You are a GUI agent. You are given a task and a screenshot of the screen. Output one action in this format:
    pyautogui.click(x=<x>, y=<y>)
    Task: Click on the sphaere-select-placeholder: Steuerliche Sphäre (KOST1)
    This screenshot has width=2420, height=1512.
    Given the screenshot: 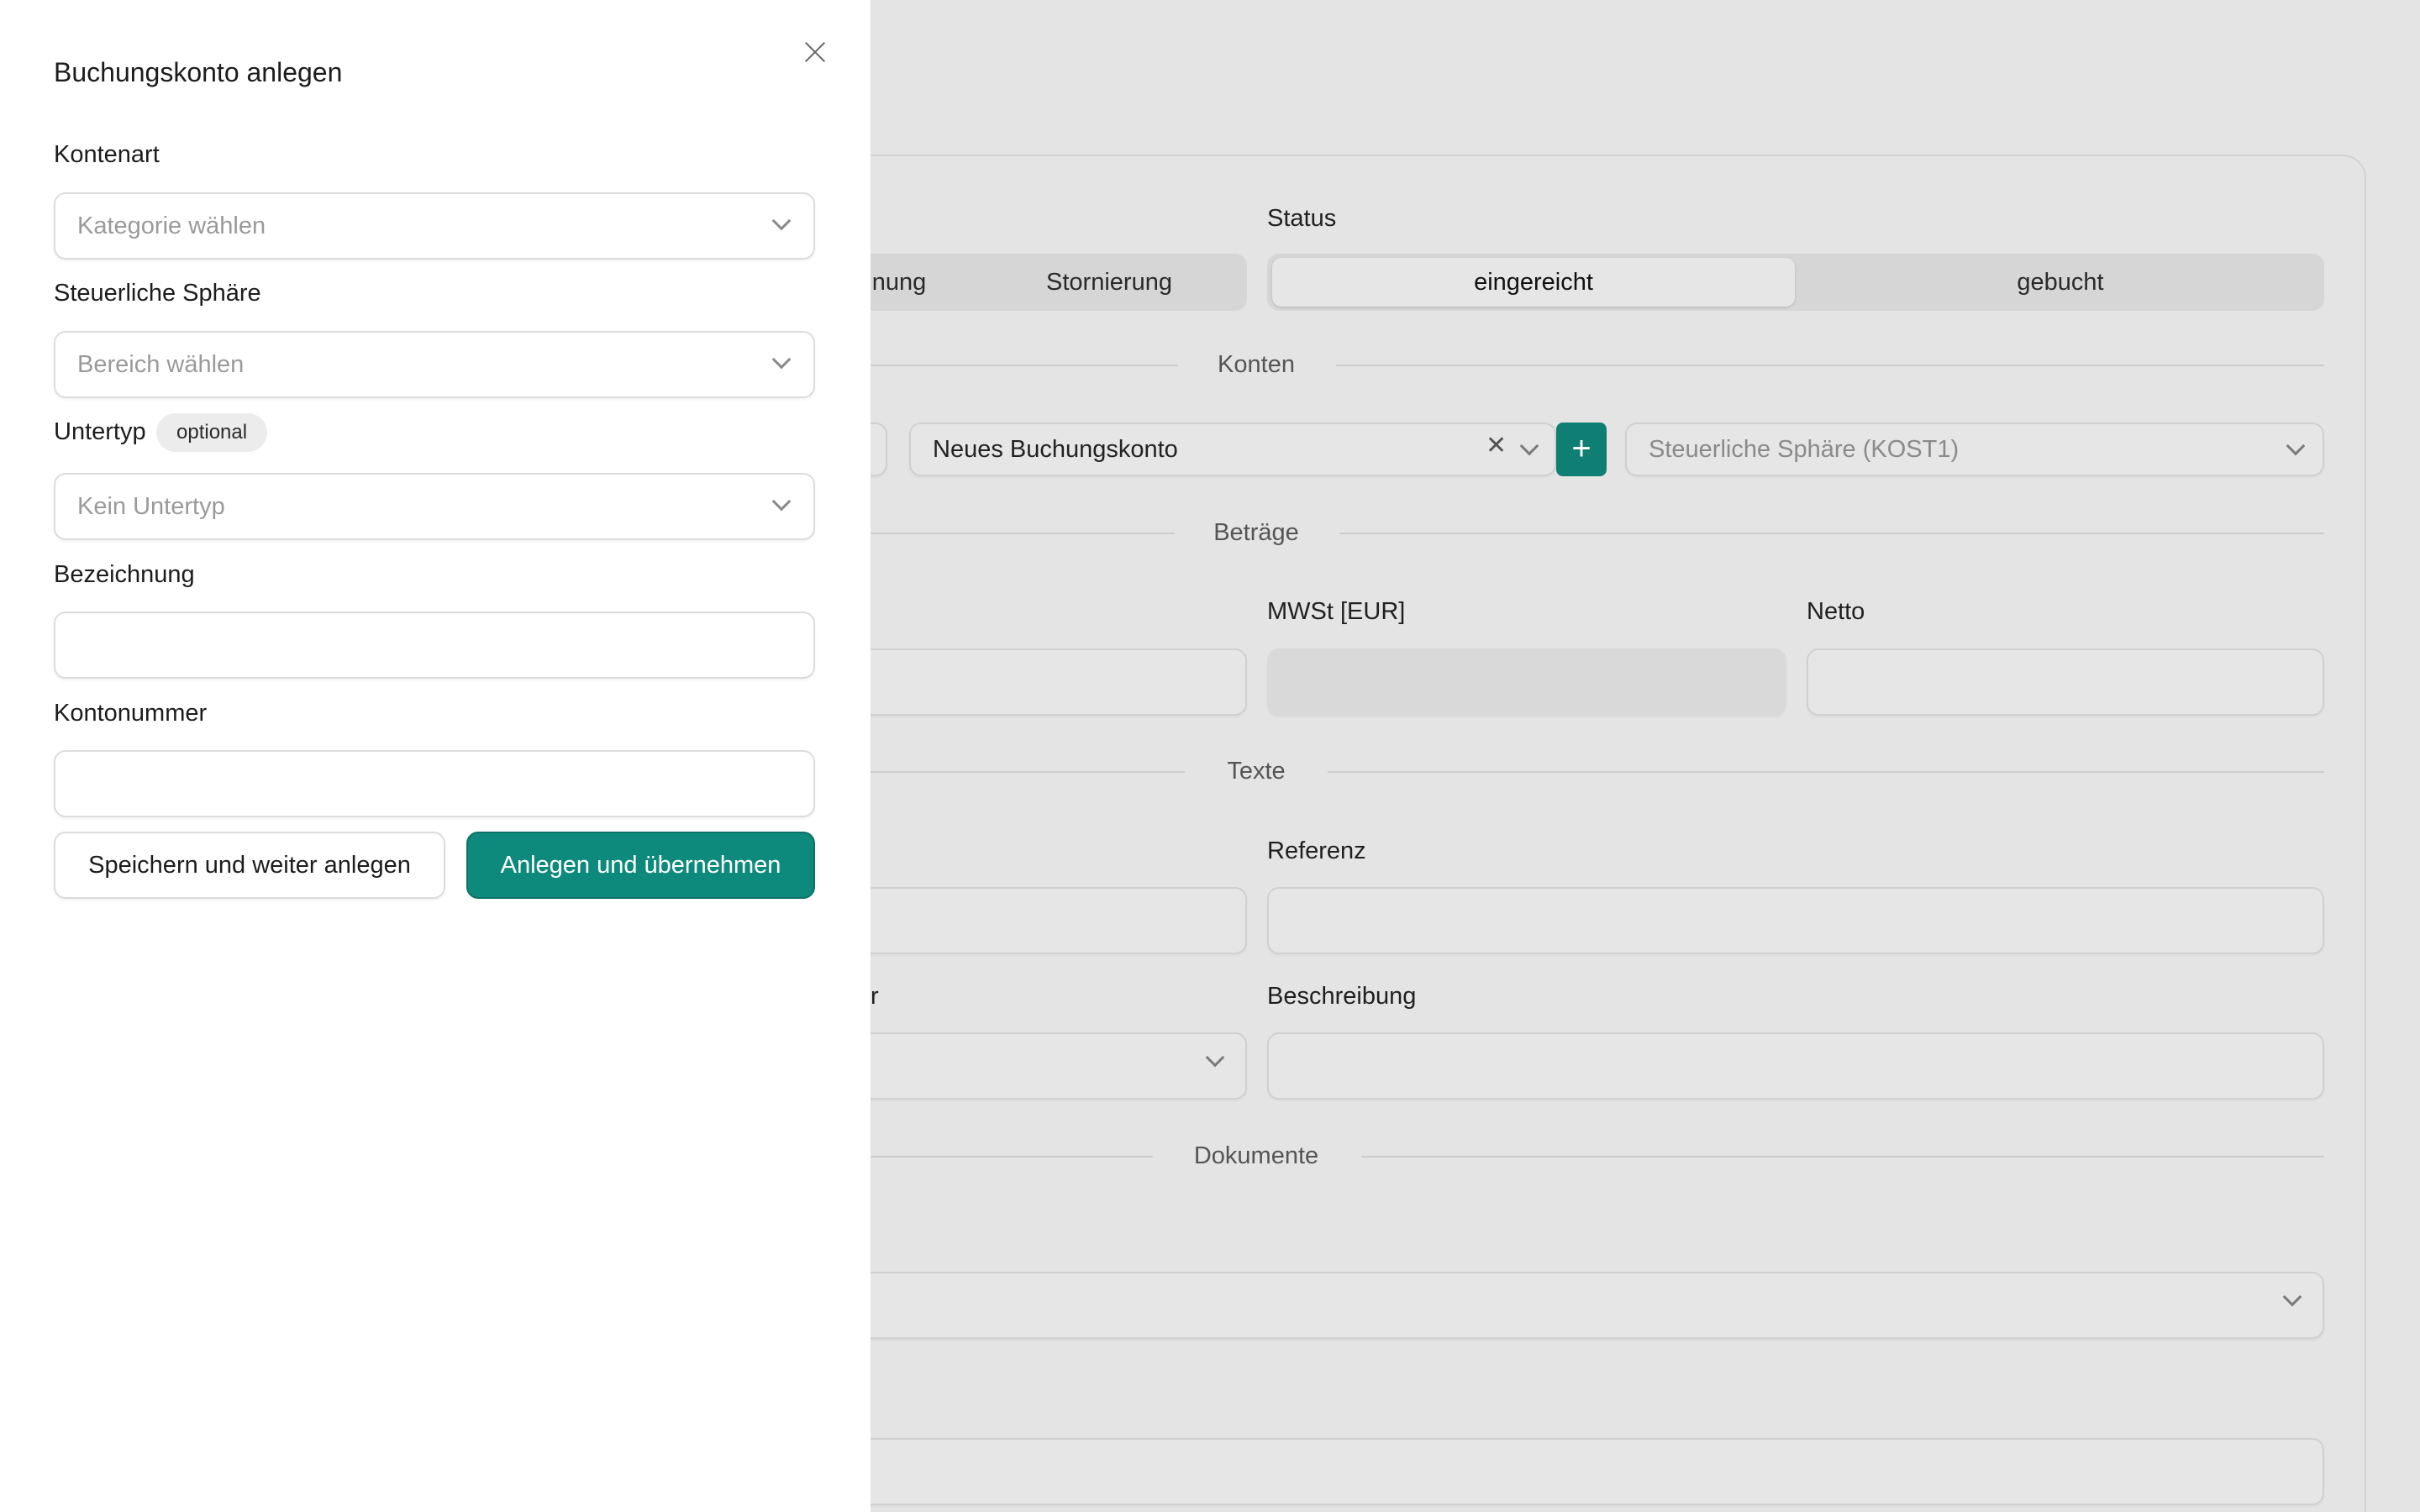 What is the action you would take?
    pyautogui.click(x=1804, y=449)
    